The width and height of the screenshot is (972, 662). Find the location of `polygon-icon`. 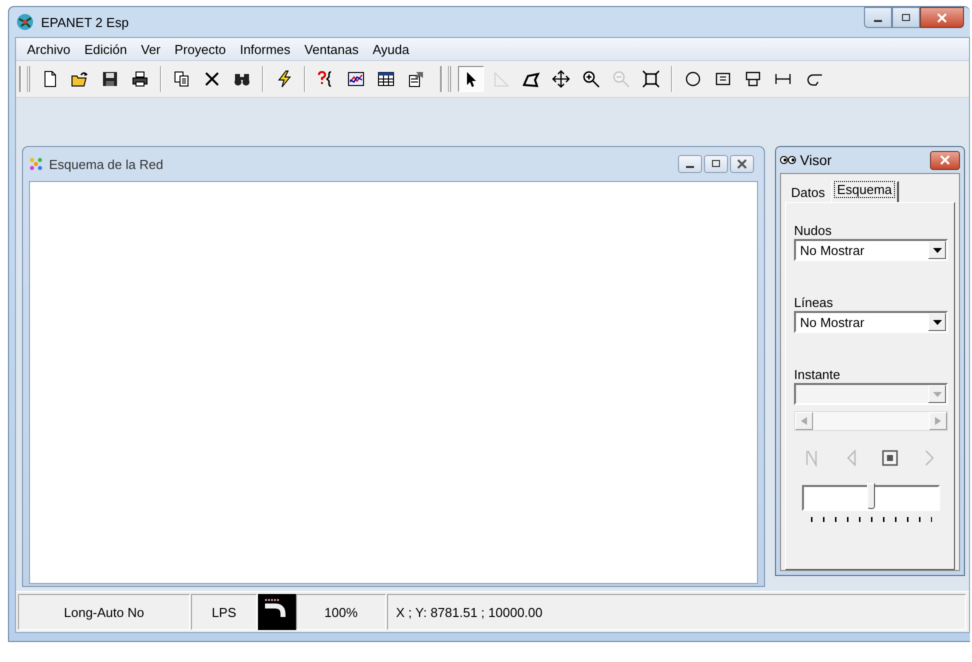

polygon-icon is located at coordinates (531, 79).